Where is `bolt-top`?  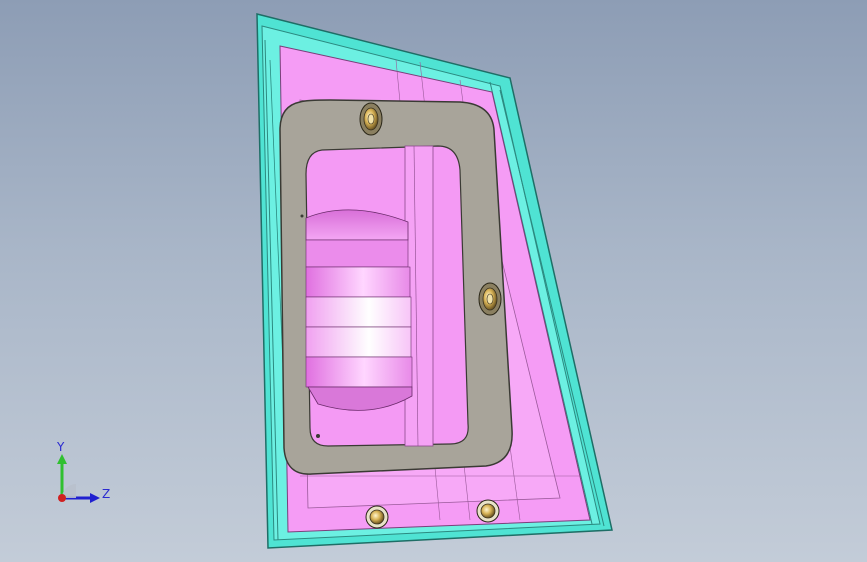
bolt-top is located at coordinates (371, 119).